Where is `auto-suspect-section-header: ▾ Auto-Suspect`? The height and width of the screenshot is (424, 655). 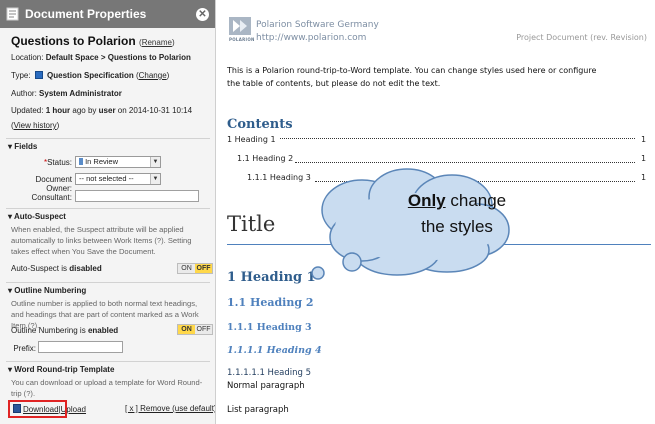
auto-suspect-section-header: ▾ Auto-Suspect is located at coordinates (37, 216).